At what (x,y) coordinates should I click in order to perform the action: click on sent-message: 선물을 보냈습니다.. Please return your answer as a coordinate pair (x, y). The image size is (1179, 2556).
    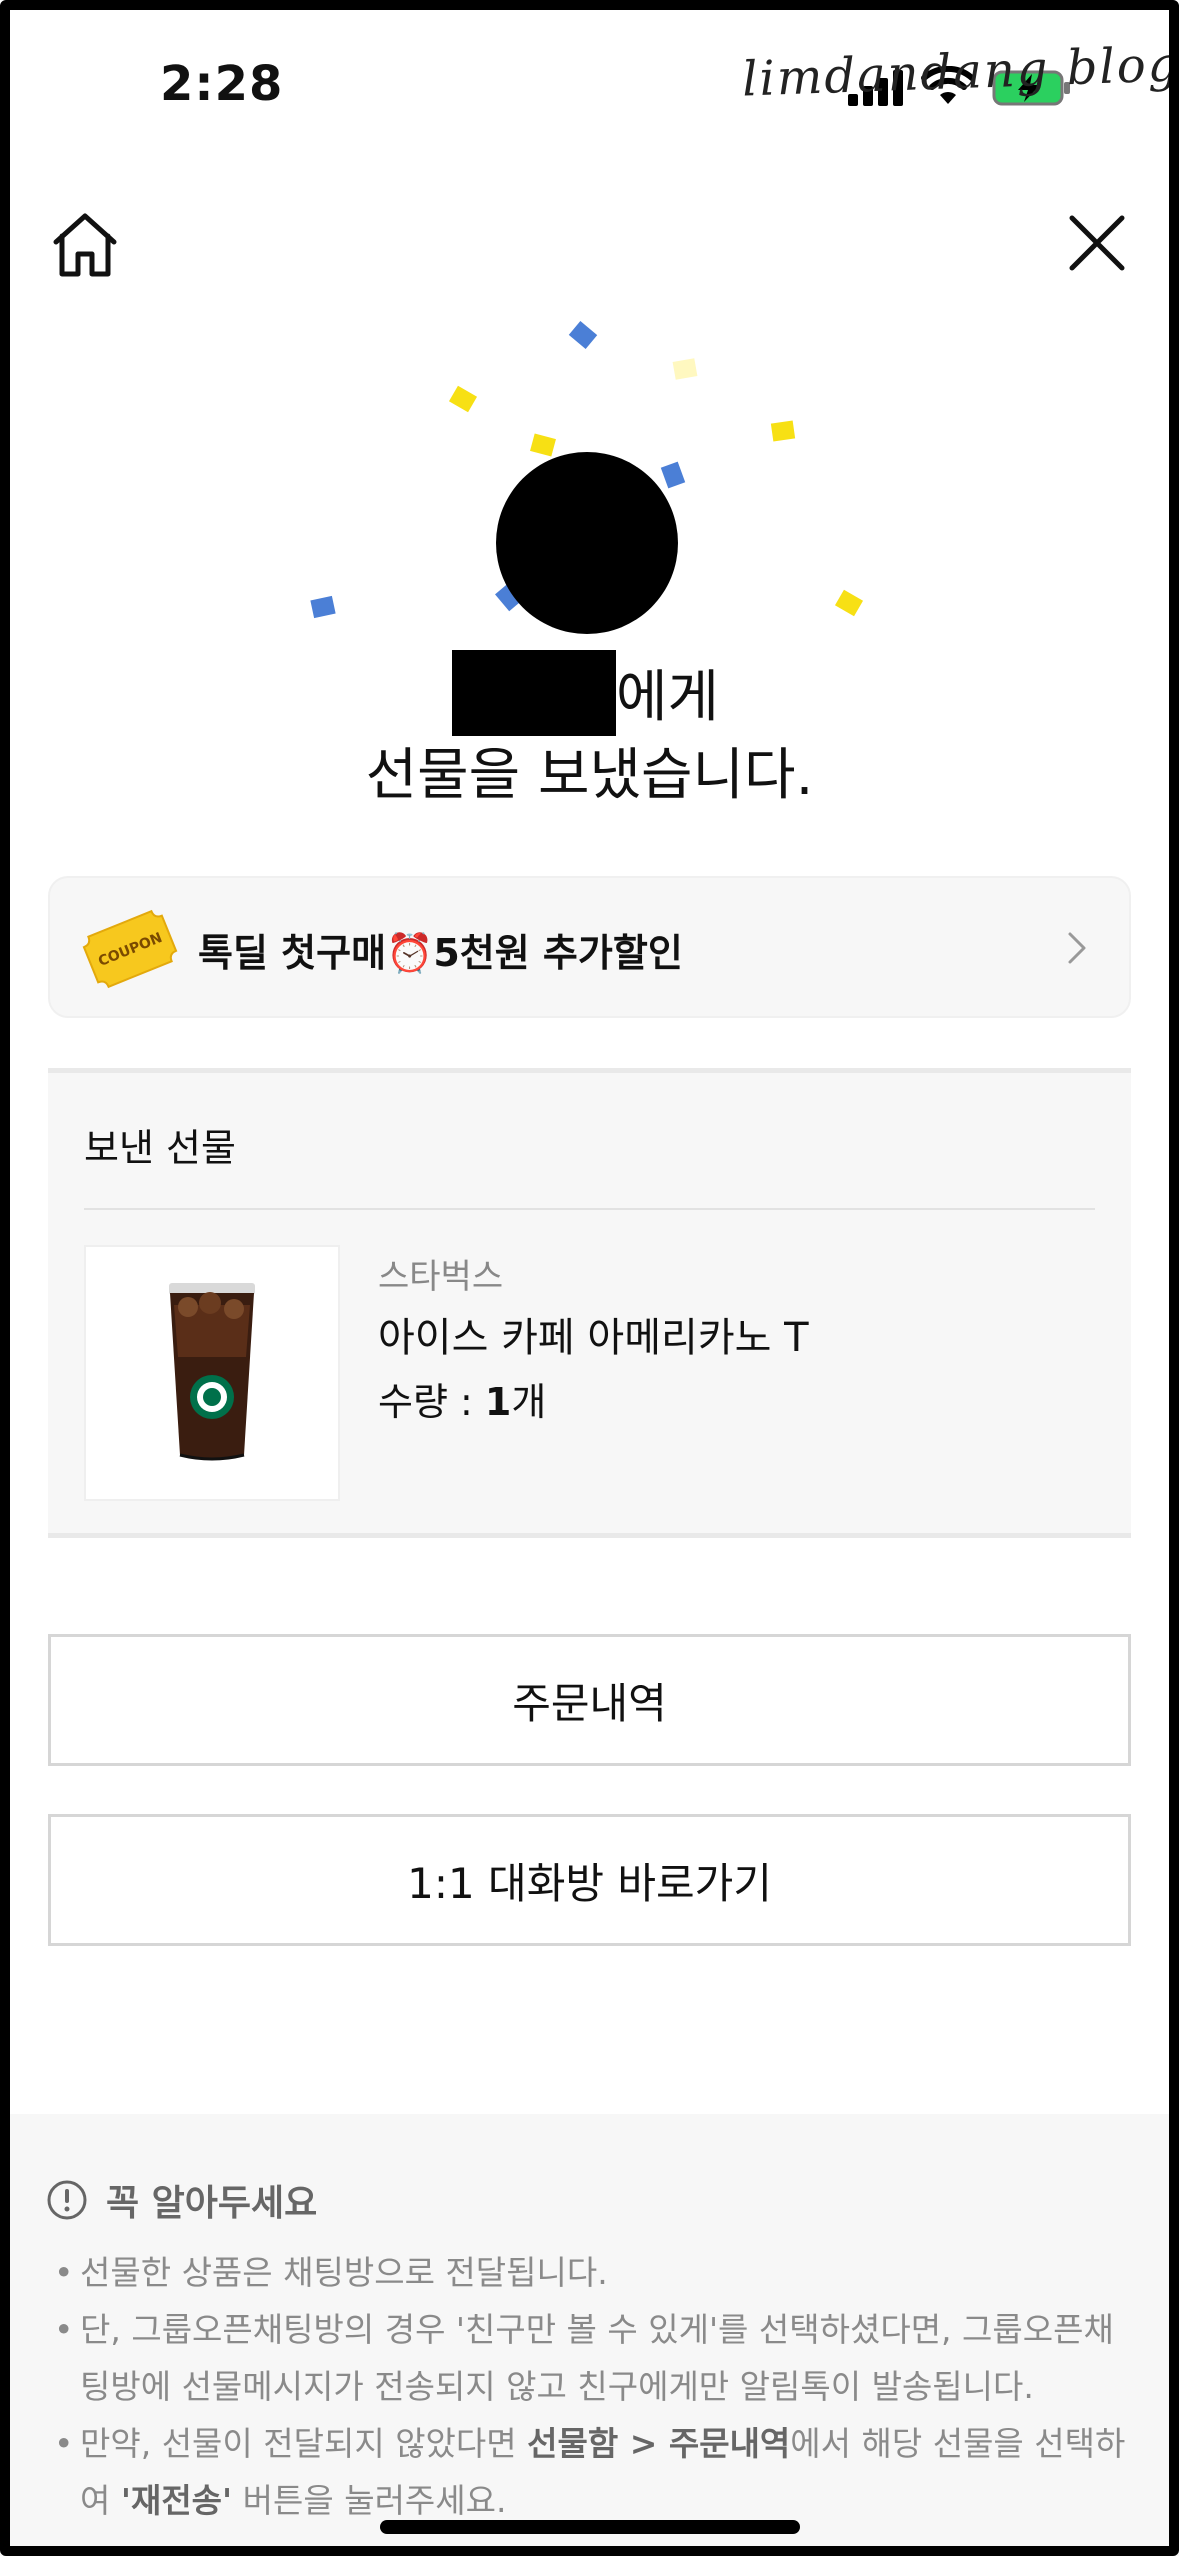
    Looking at the image, I should click on (589, 775).